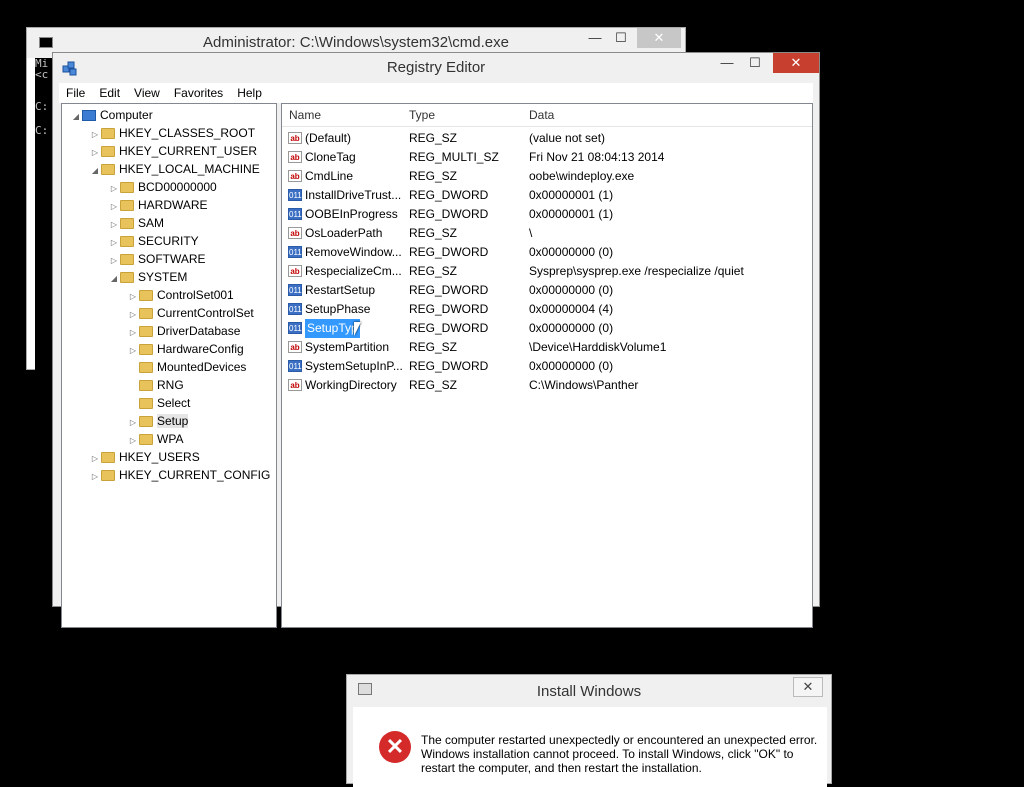 Image resolution: width=1024 pixels, height=787 pixels. What do you see at coordinates (338, 309) in the screenshot?
I see `value-name: SetupPhase` at bounding box center [338, 309].